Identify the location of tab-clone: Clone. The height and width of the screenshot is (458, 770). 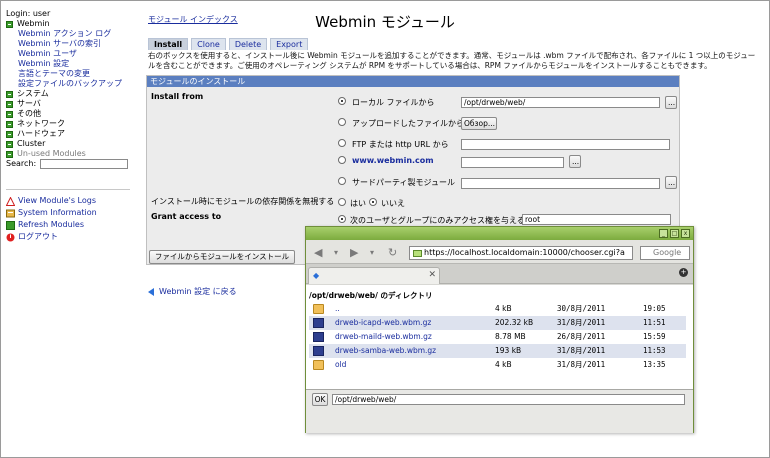
(208, 44).